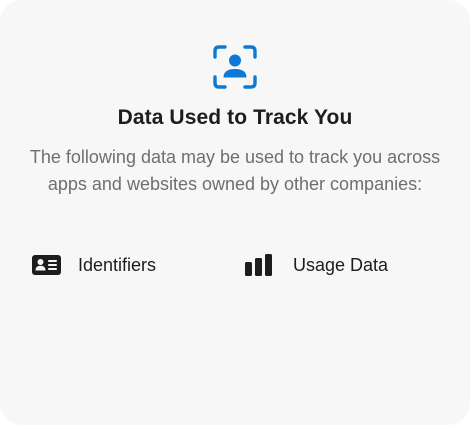  Describe the element at coordinates (47, 265) in the screenshot. I see `id-card-icon` at that location.